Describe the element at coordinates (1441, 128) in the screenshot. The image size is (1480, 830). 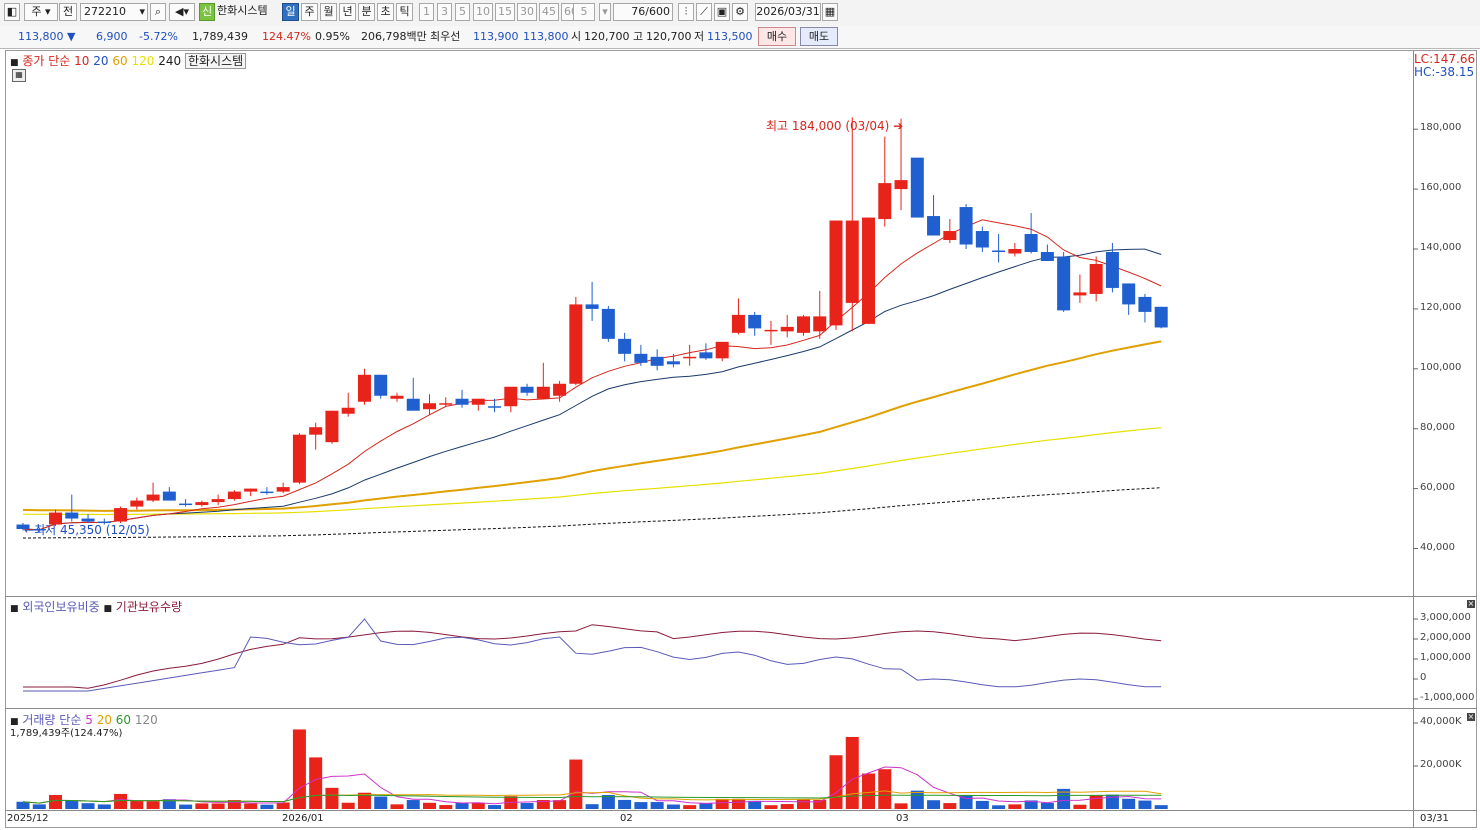
I see `y-tick-label: 180,000` at that location.